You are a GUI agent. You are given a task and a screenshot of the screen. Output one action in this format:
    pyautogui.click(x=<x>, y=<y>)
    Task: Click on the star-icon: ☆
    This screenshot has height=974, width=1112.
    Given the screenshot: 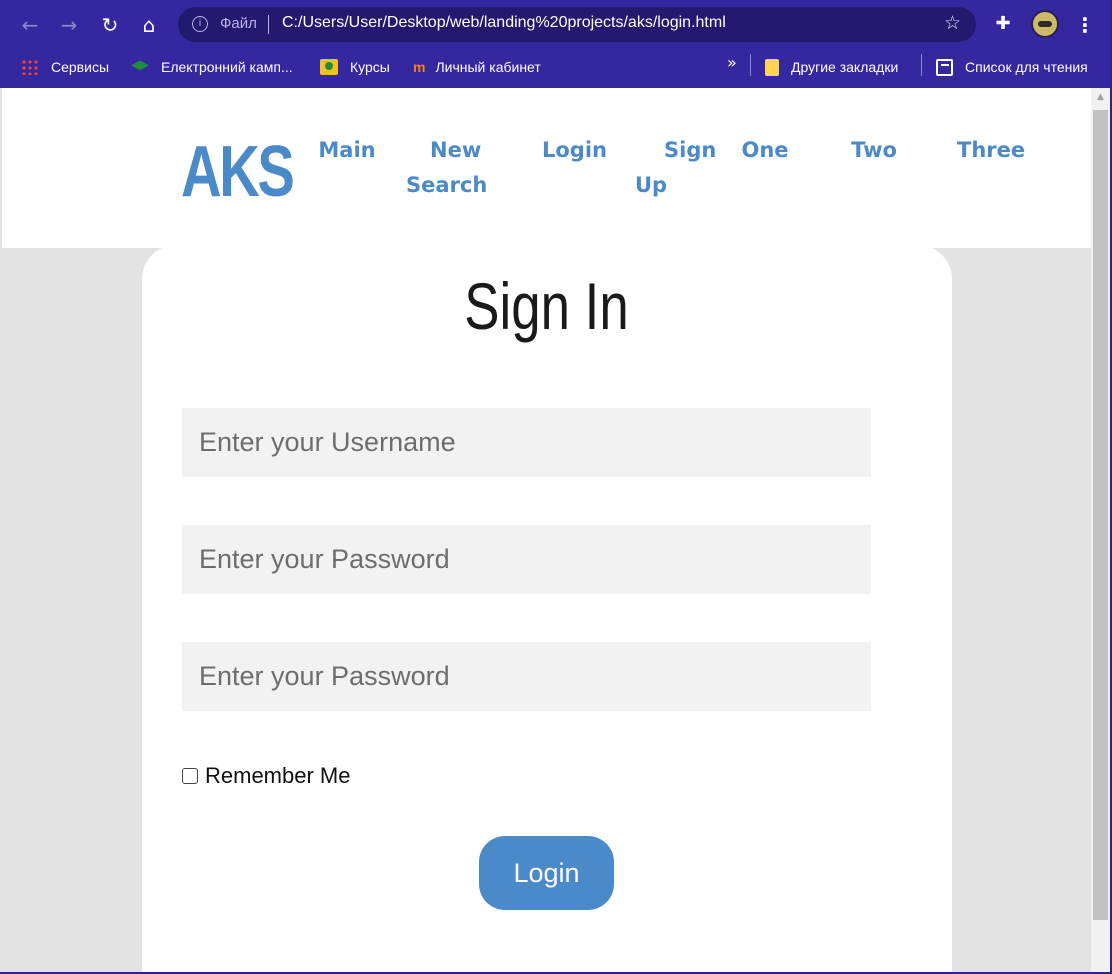 What is the action you would take?
    pyautogui.click(x=952, y=23)
    